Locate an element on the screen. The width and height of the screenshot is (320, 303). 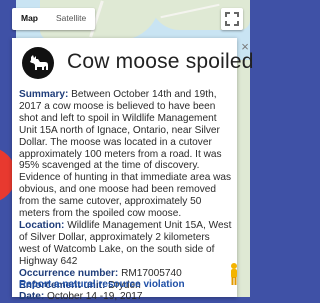
map-type-control: Map Satellite is located at coordinates (54, 19).